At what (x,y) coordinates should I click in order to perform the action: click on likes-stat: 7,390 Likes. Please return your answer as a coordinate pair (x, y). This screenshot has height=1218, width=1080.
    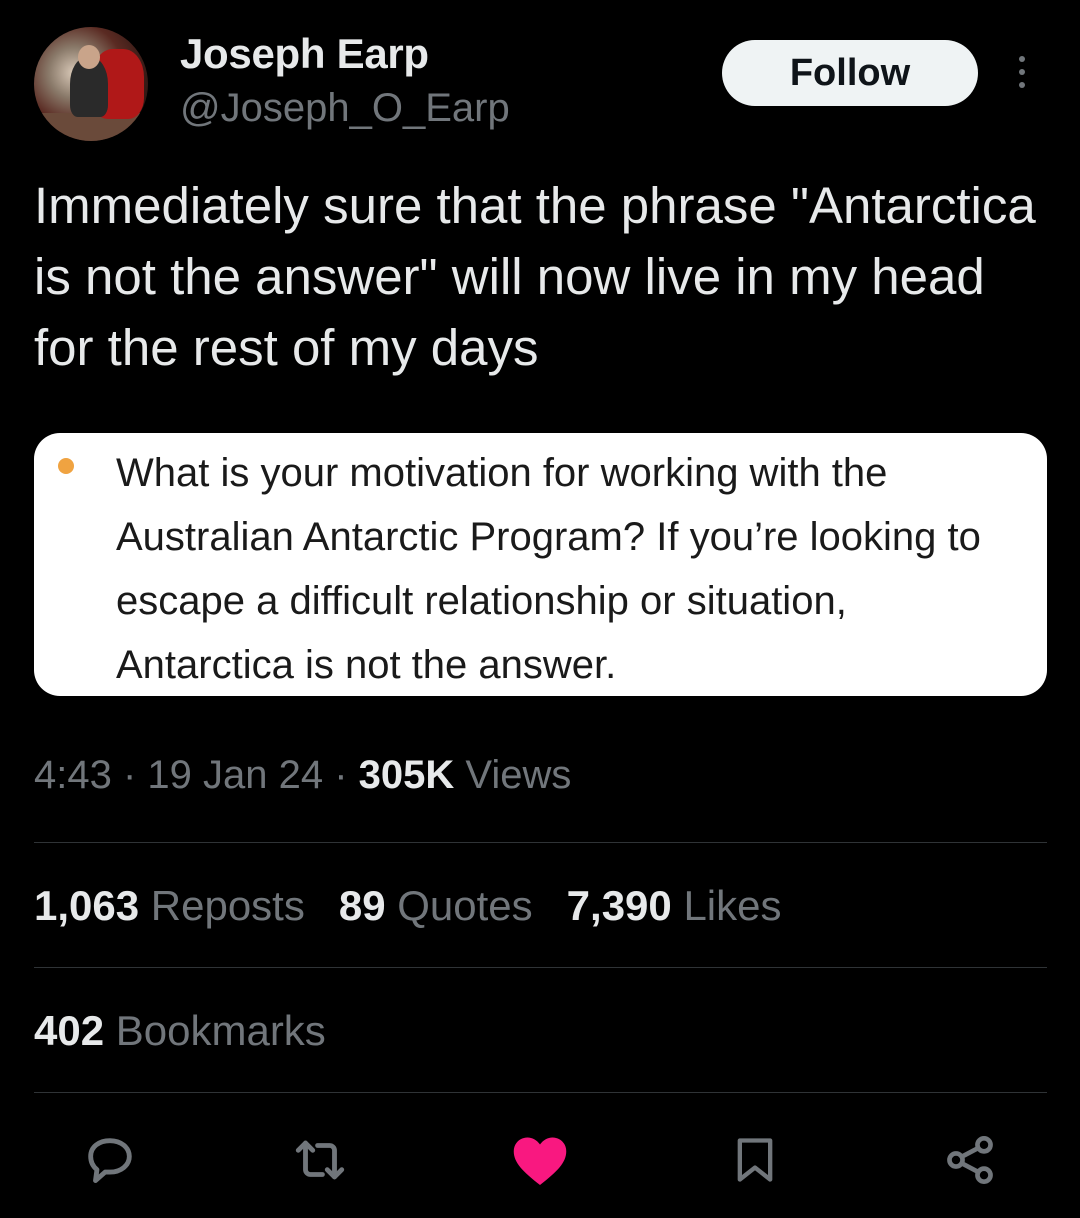
    Looking at the image, I should click on (674, 905).